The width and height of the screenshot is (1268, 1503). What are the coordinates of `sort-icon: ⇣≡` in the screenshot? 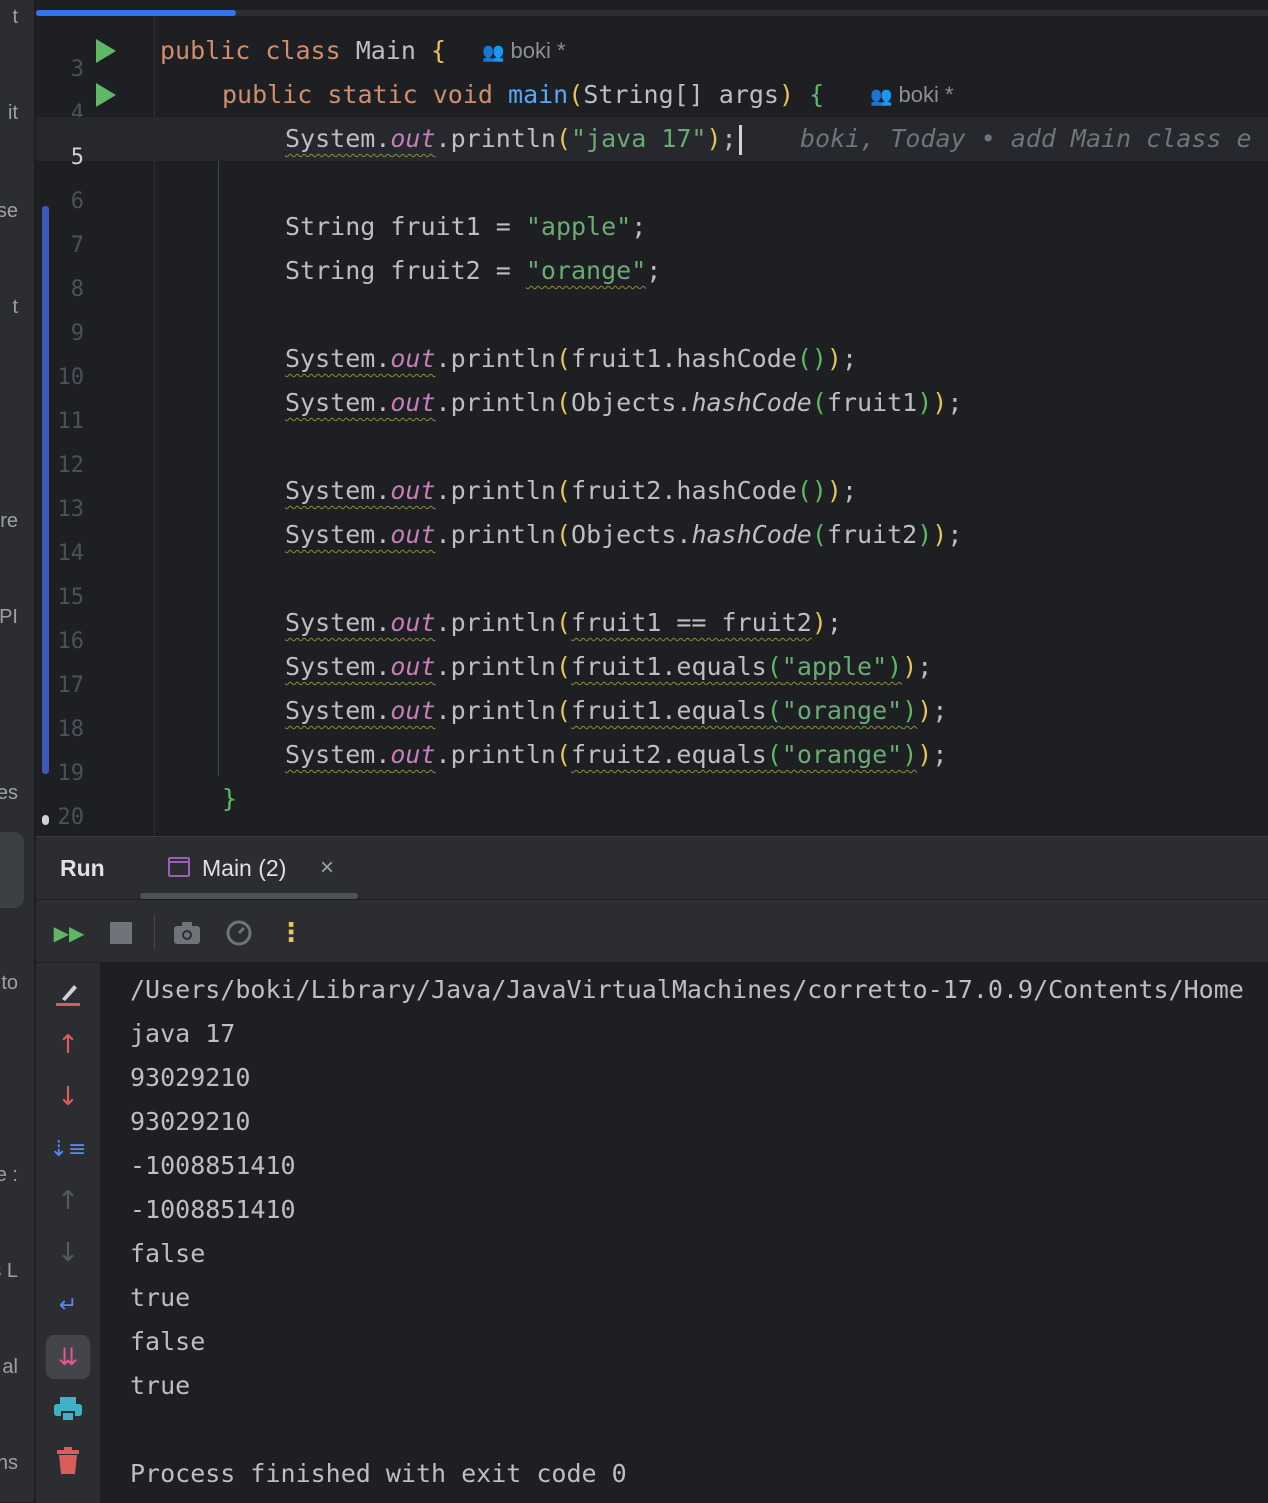 It's located at (68, 1149).